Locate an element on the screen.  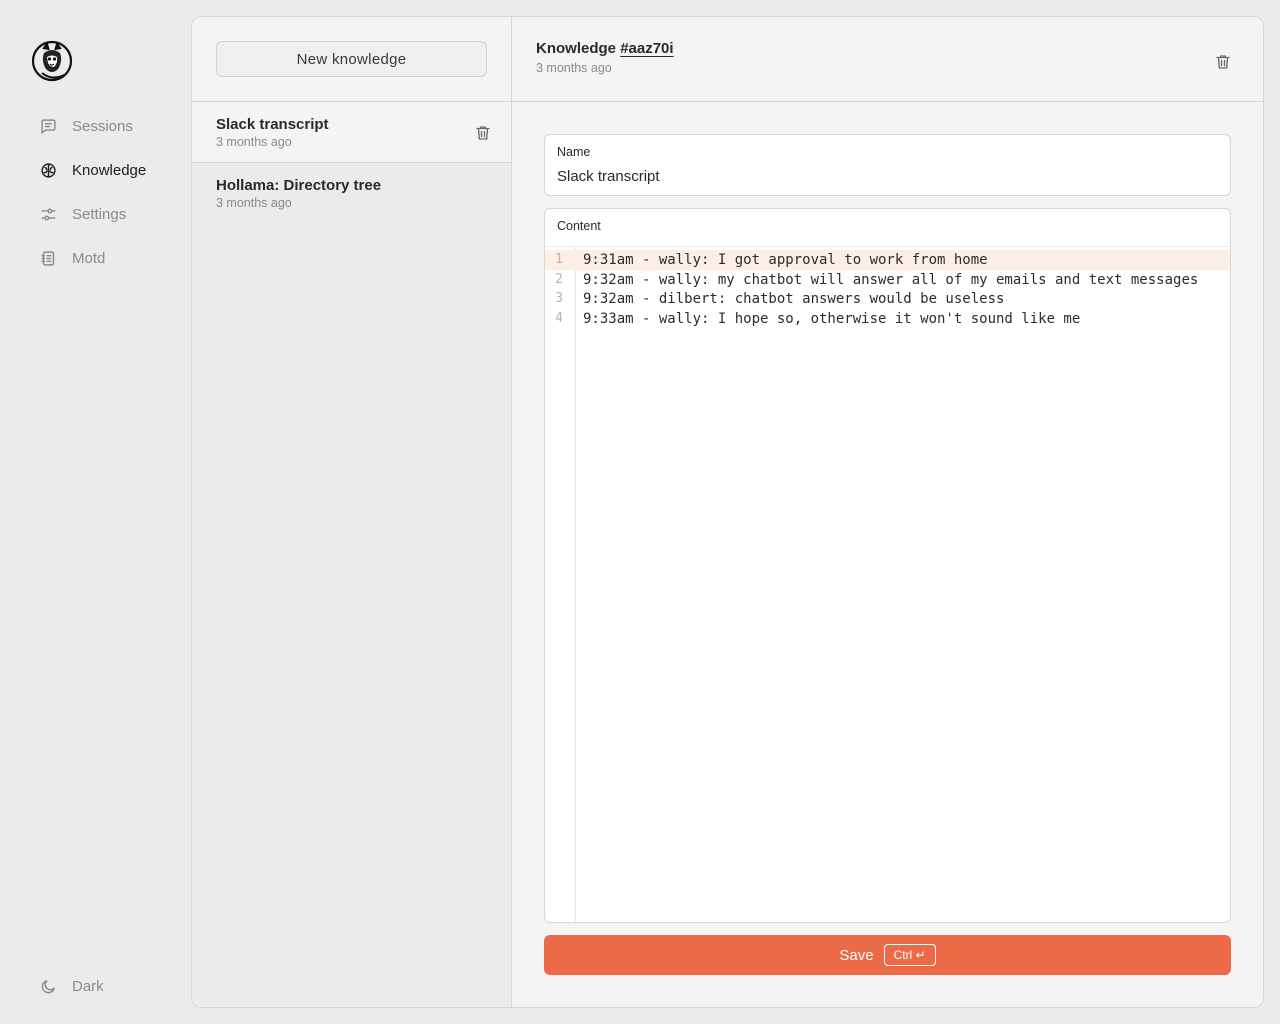
nav-item-label: Motd is located at coordinates (89, 258).